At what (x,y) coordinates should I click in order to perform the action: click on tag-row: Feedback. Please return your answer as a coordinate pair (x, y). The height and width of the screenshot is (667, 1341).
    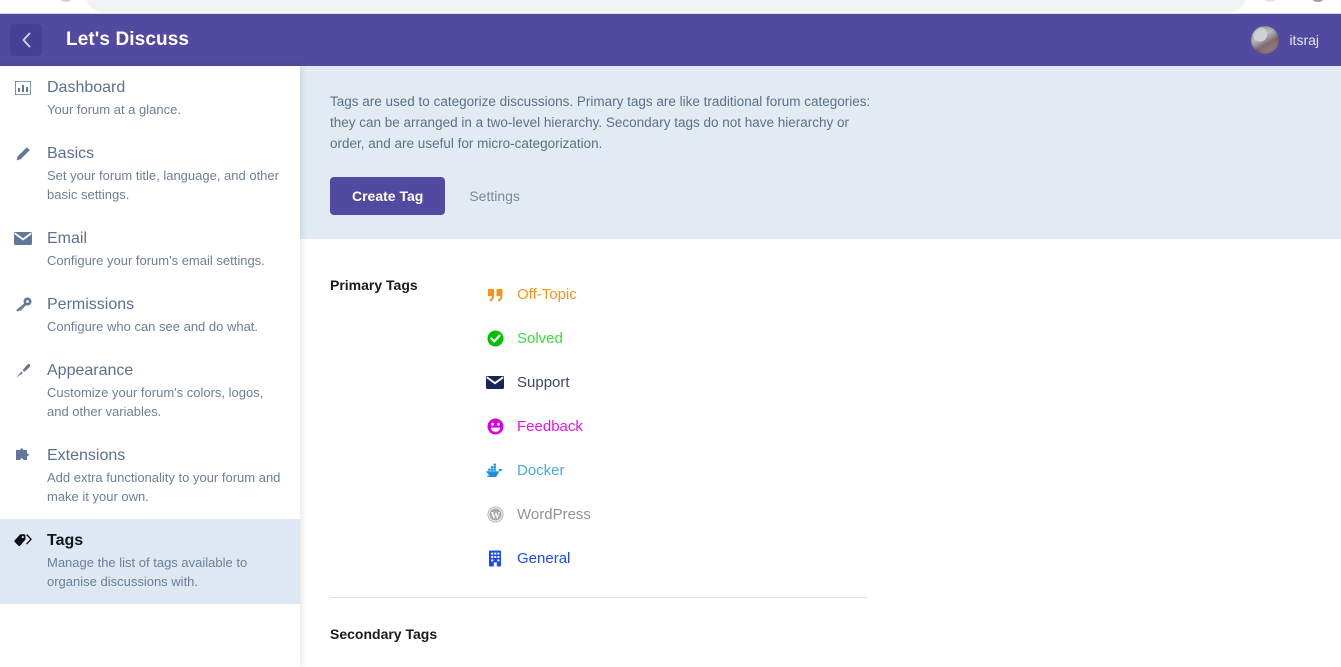
    Looking at the image, I should click on (685, 427).